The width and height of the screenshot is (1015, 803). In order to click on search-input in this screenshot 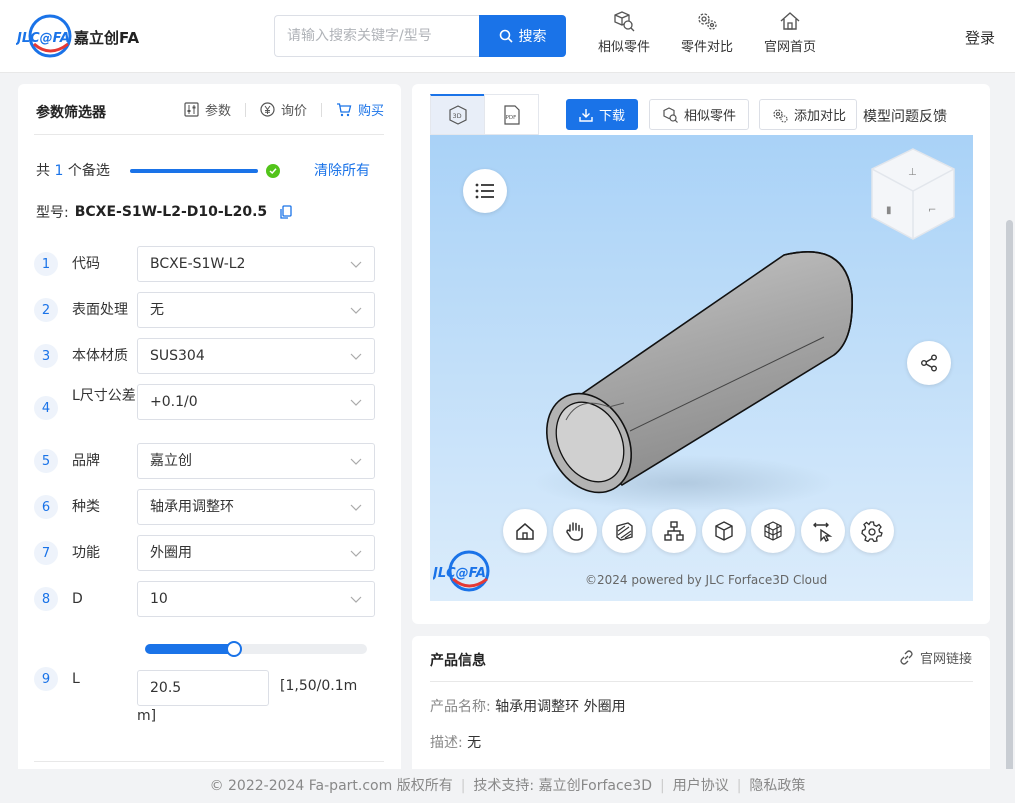, I will do `click(377, 36)`.